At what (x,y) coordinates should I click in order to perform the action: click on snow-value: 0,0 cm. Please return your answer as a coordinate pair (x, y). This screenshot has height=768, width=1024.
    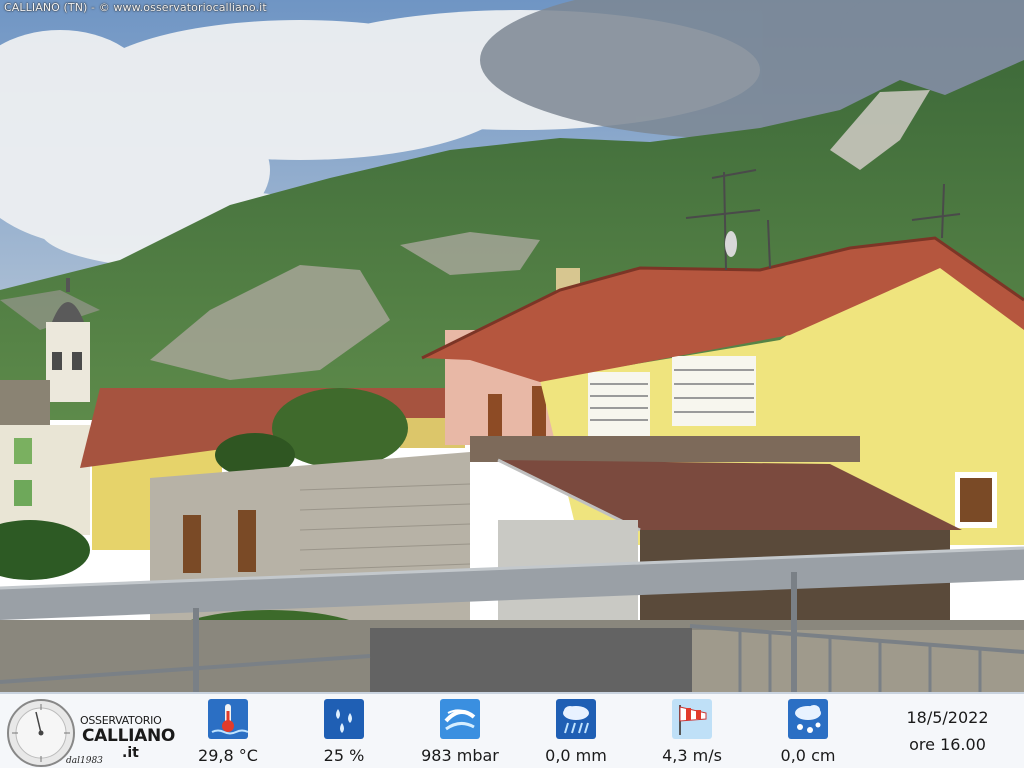
    Looking at the image, I should click on (808, 755).